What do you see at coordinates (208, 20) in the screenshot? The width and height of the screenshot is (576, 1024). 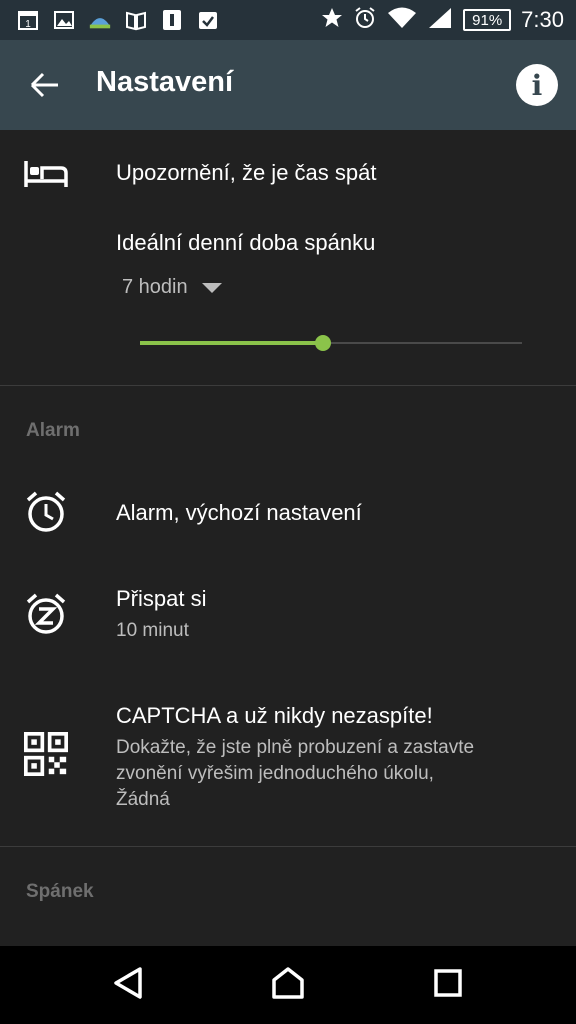 I see `checkbox-icon` at bounding box center [208, 20].